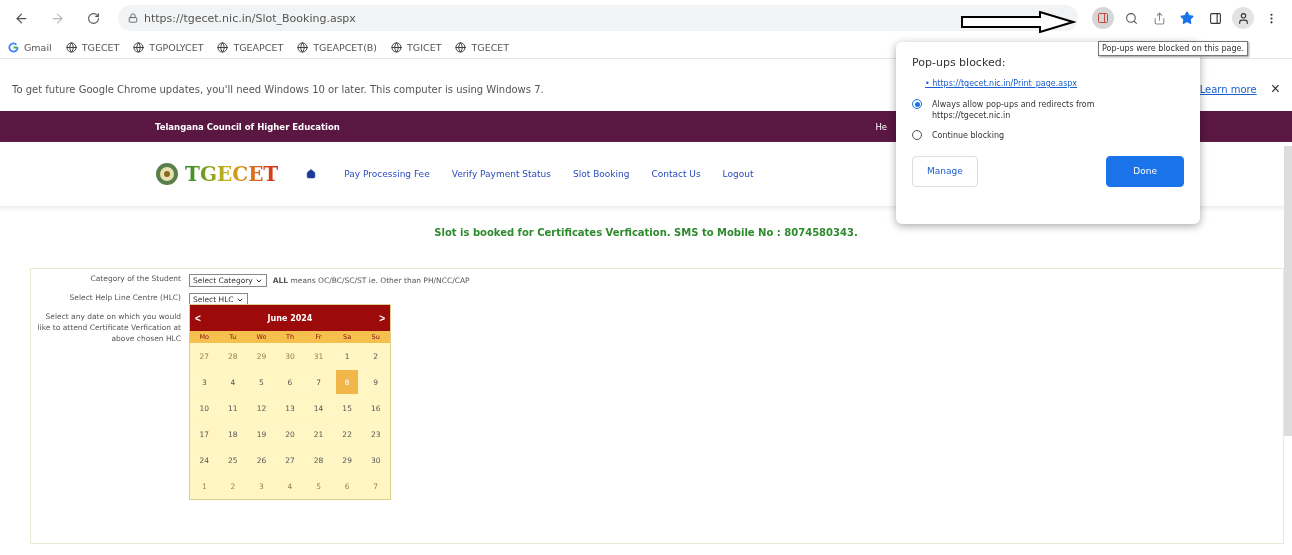 The image size is (1292, 555). What do you see at coordinates (247, 126) in the screenshot?
I see `council-name: Telangana Council of Higher Education` at bounding box center [247, 126].